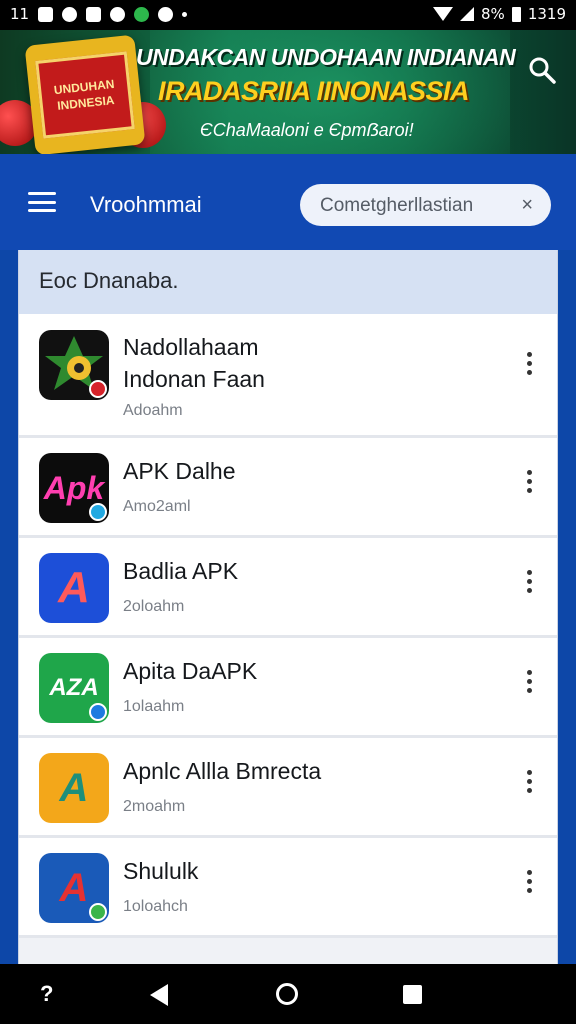  Describe the element at coordinates (74, 488) in the screenshot. I see `app-icon: Apk` at that location.